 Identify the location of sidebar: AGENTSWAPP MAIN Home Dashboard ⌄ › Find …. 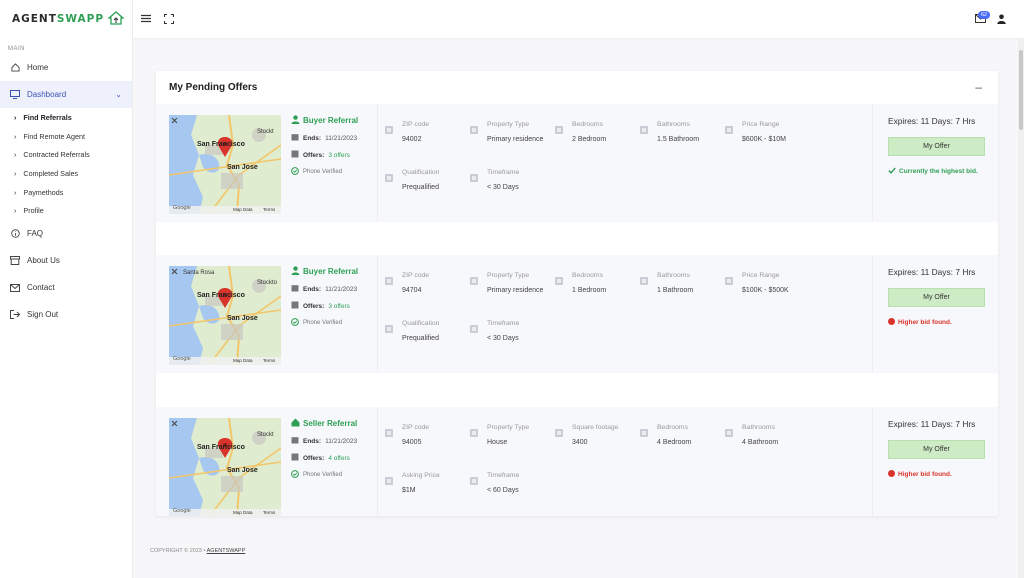
(66, 289).